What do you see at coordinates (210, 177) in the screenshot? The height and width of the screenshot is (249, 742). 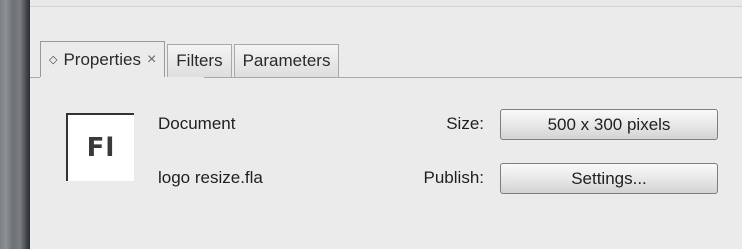 I see `document-filename: logo resize.fla` at bounding box center [210, 177].